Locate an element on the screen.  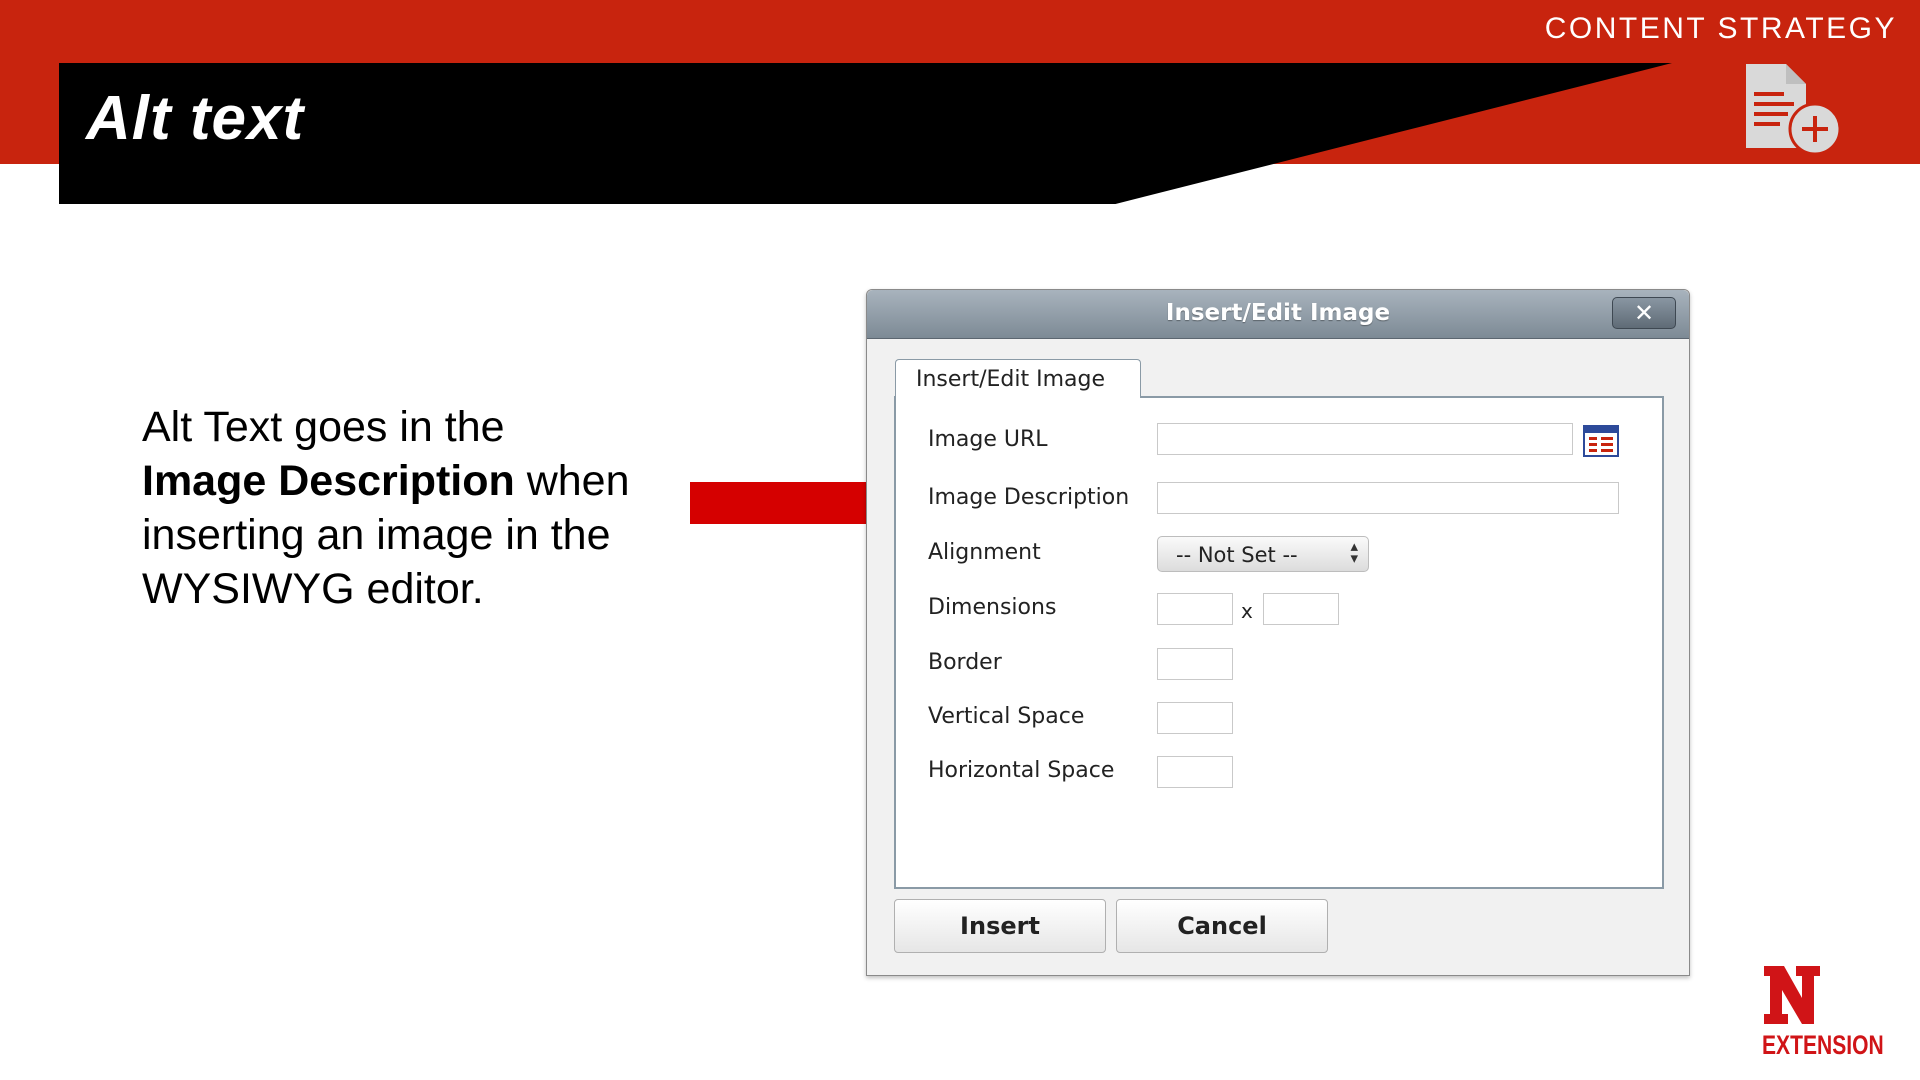
vertical-space-label: Vertical Space is located at coordinates (1006, 716).